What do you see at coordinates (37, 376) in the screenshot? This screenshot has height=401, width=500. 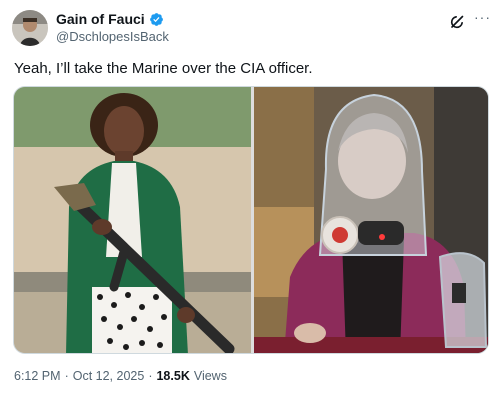 I see `tweet-time: 6:12 PM` at bounding box center [37, 376].